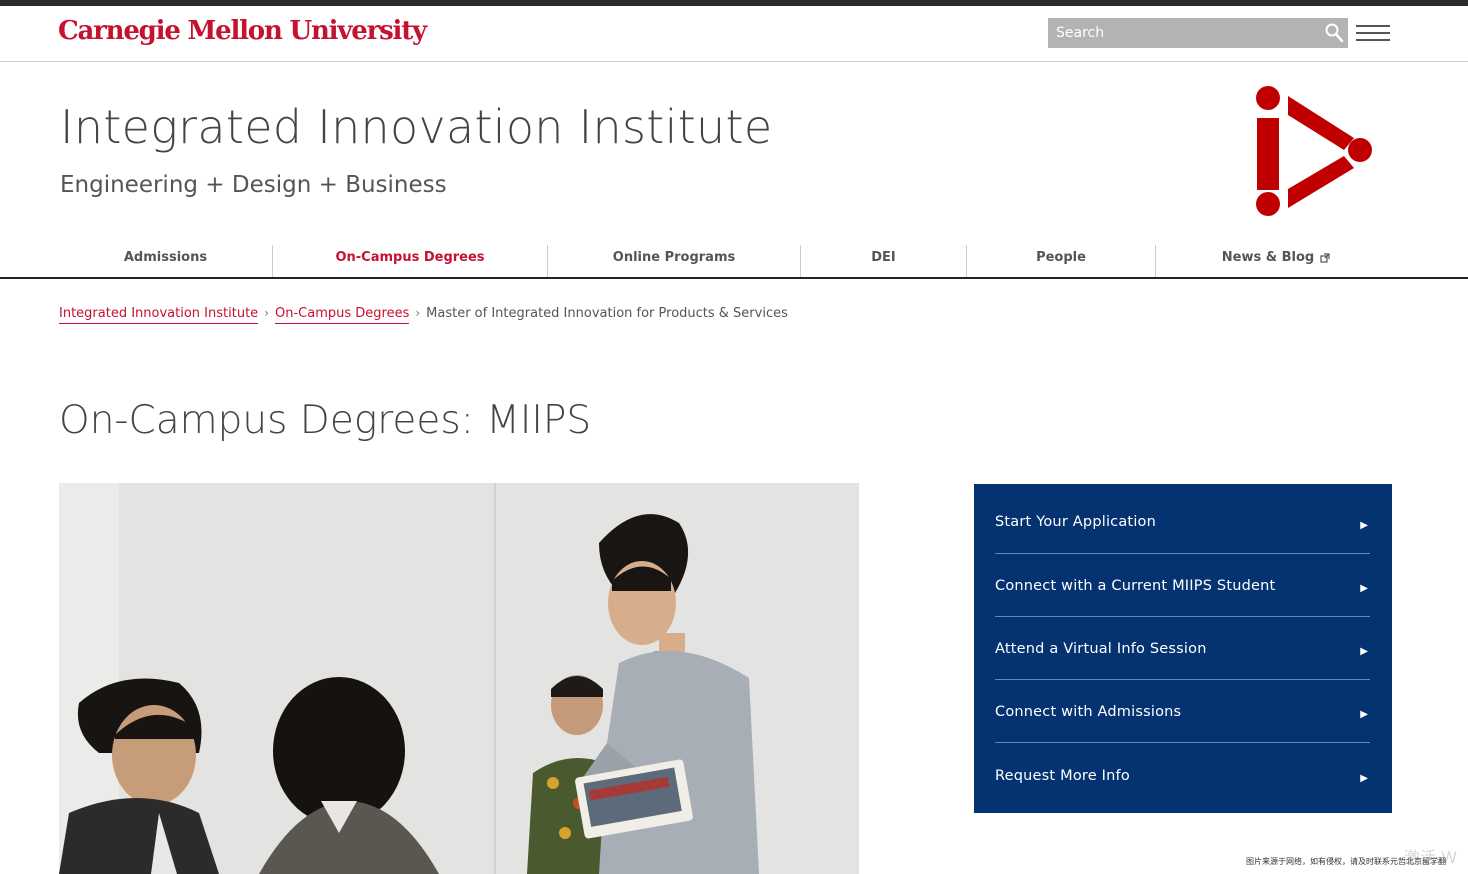 The height and width of the screenshot is (874, 1468). Describe the element at coordinates (1334, 33) in the screenshot. I see `search-icon` at that location.